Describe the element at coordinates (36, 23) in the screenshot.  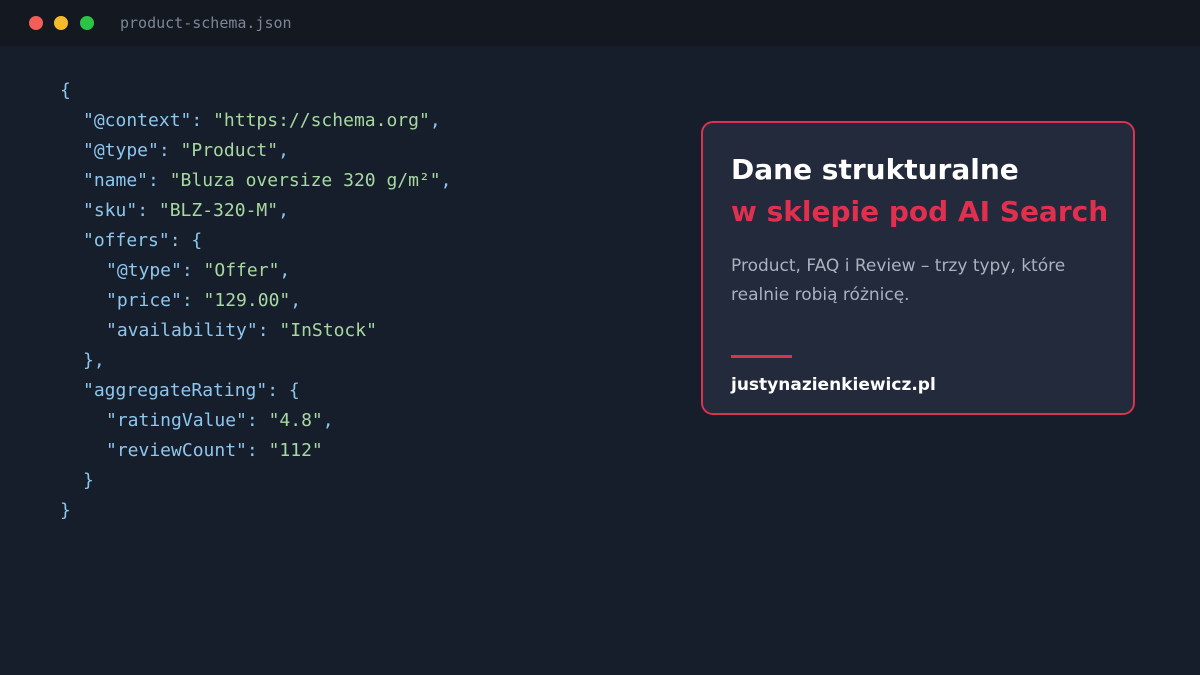
I see `close-window-button` at that location.